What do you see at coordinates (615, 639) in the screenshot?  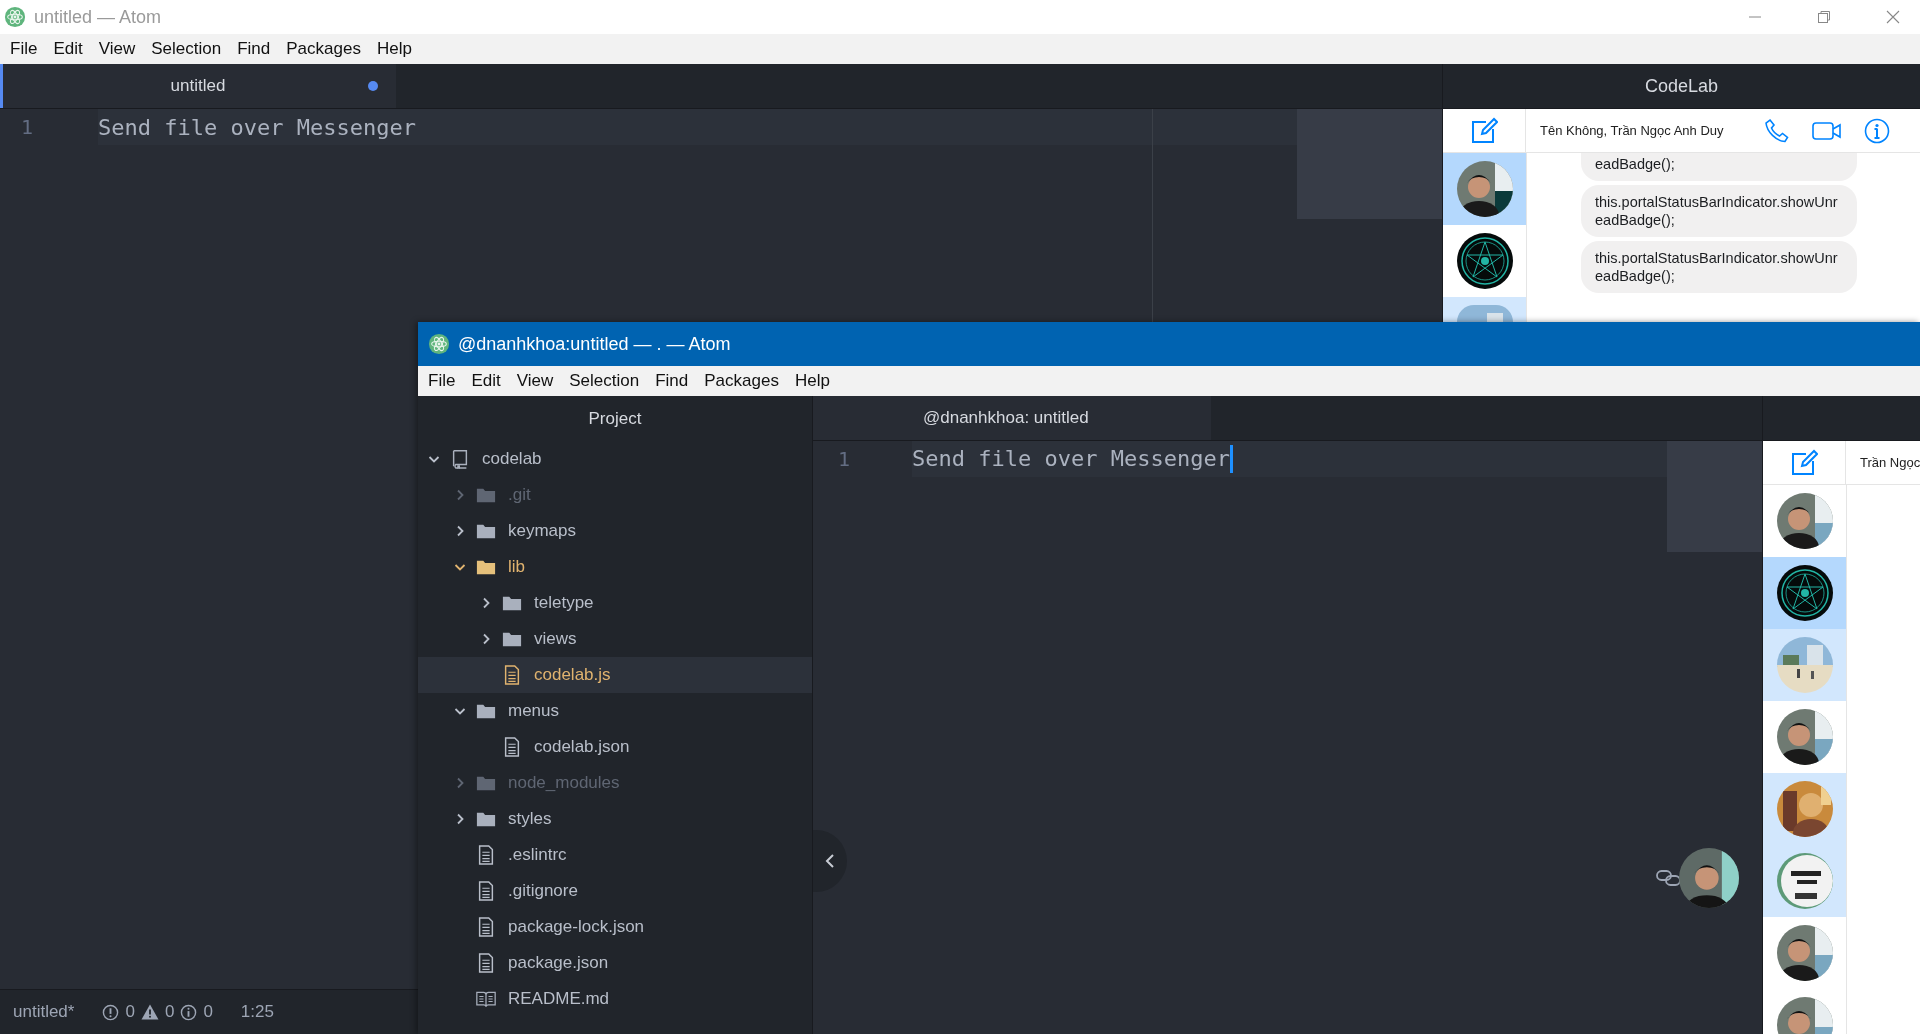 I see `tree-item: views` at bounding box center [615, 639].